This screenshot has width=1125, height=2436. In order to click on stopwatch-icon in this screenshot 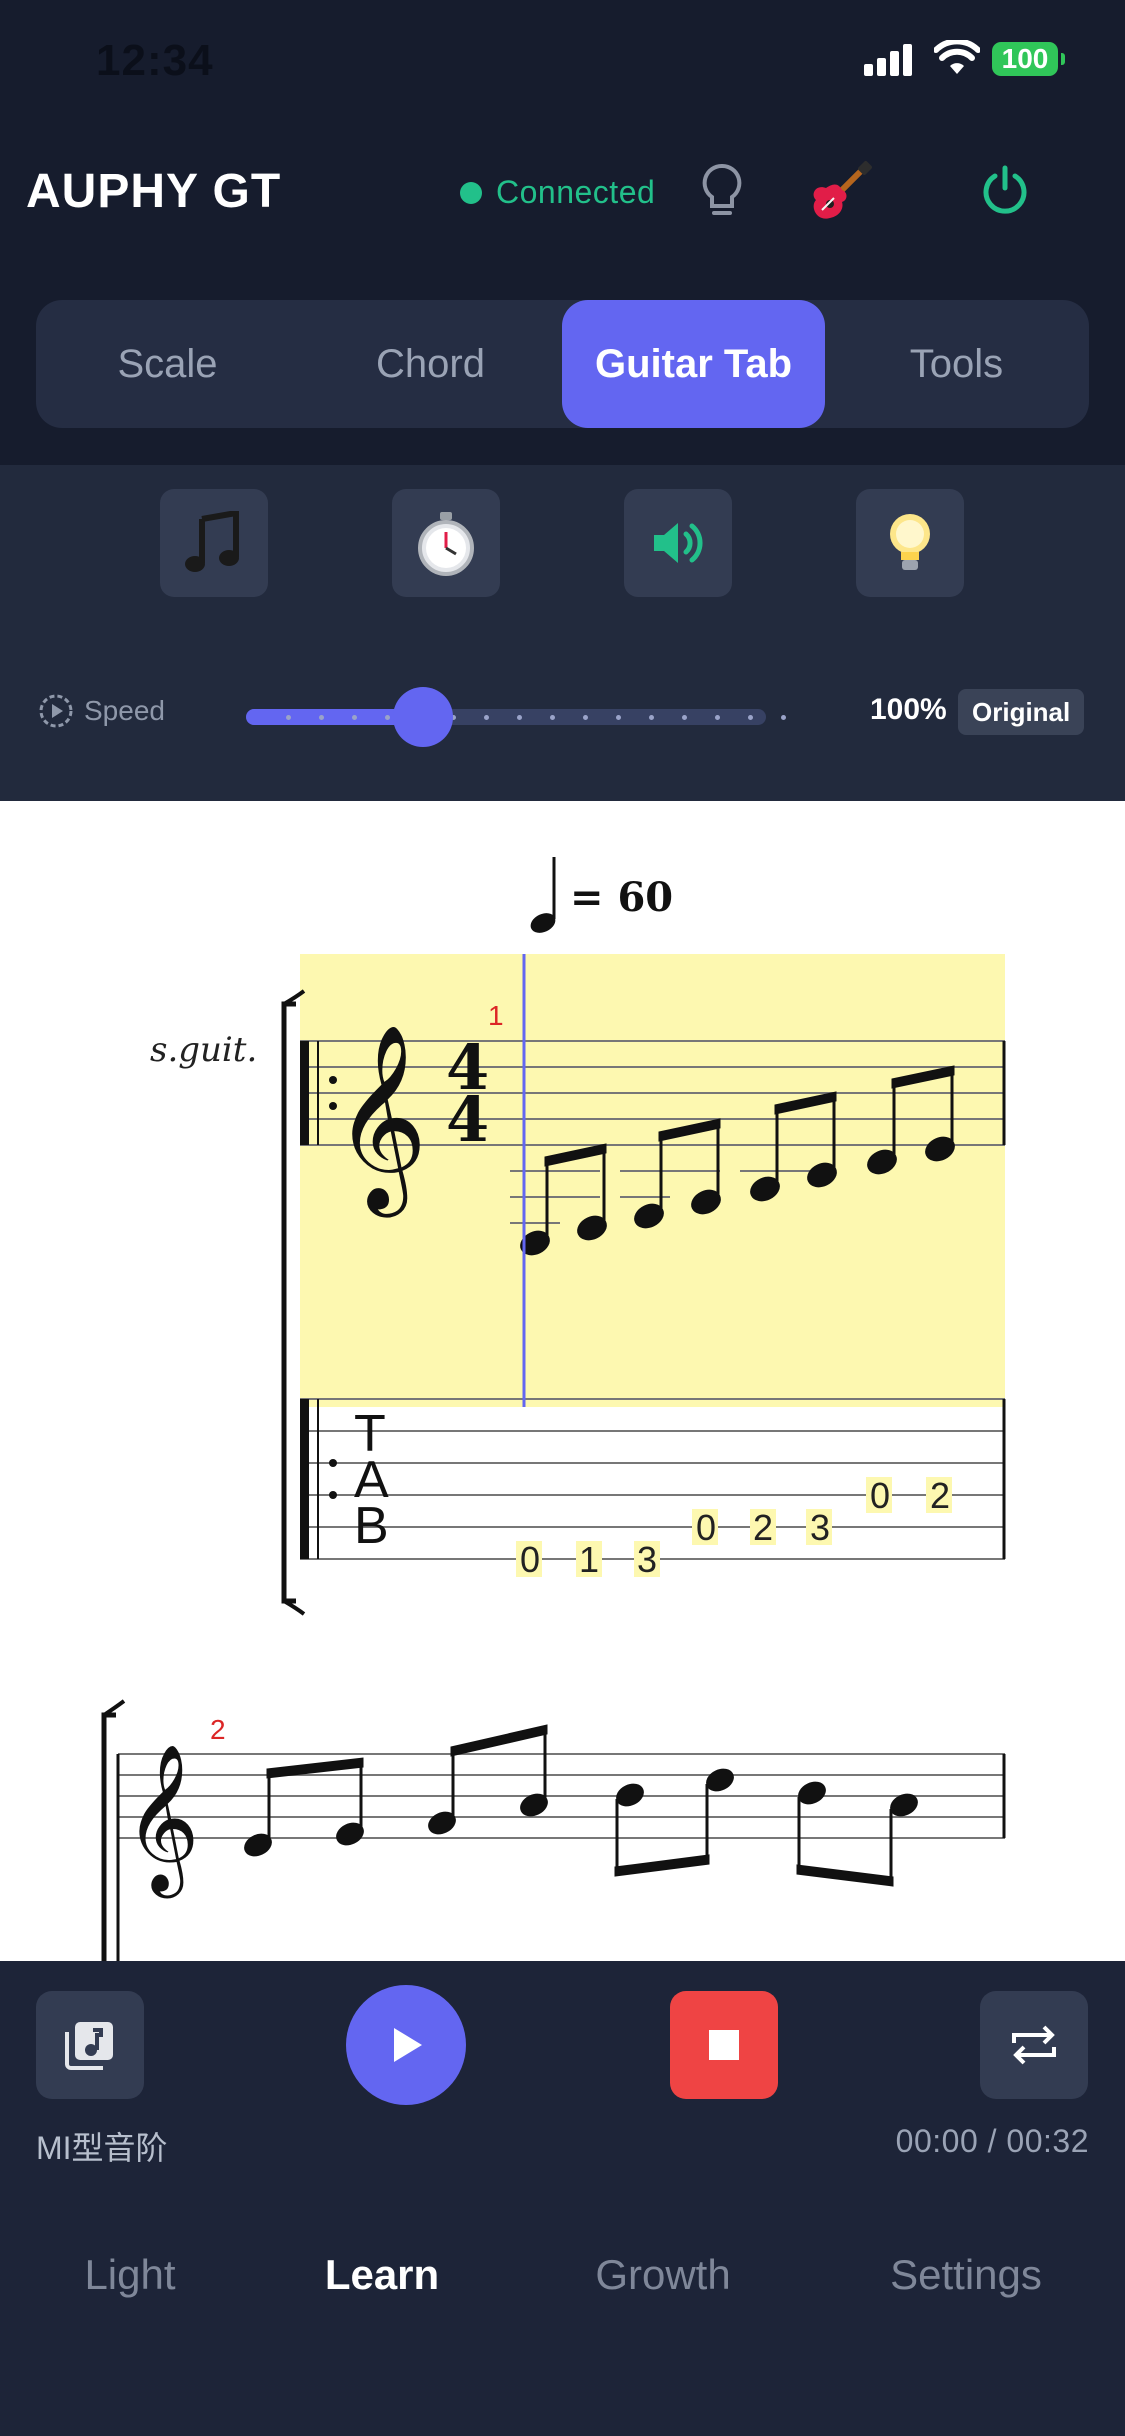, I will do `click(446, 544)`.